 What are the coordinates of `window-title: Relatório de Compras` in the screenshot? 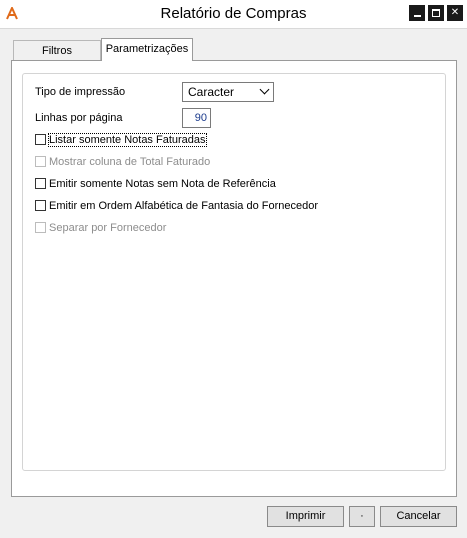 It's located at (233, 13).